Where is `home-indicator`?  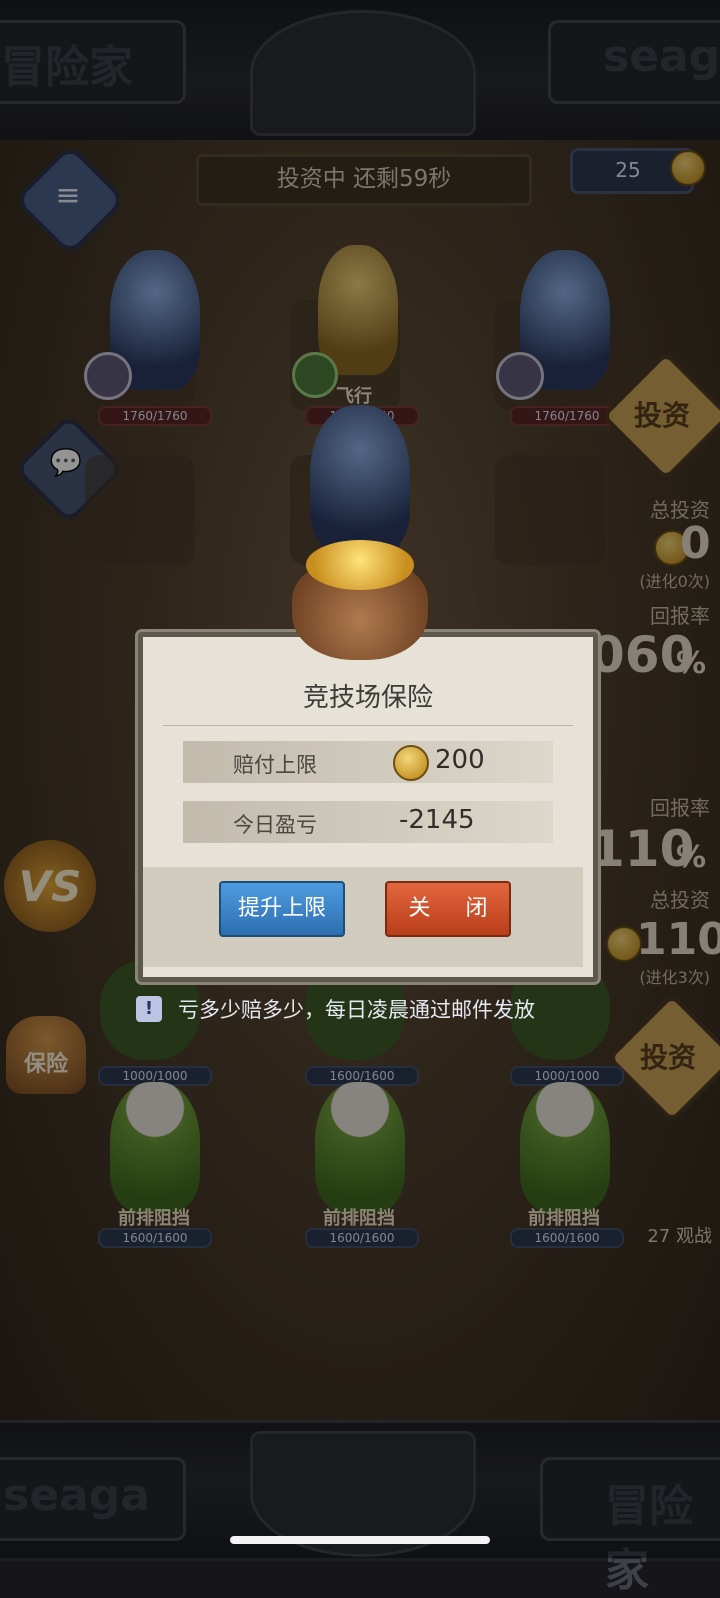
home-indicator is located at coordinates (360, 1540).